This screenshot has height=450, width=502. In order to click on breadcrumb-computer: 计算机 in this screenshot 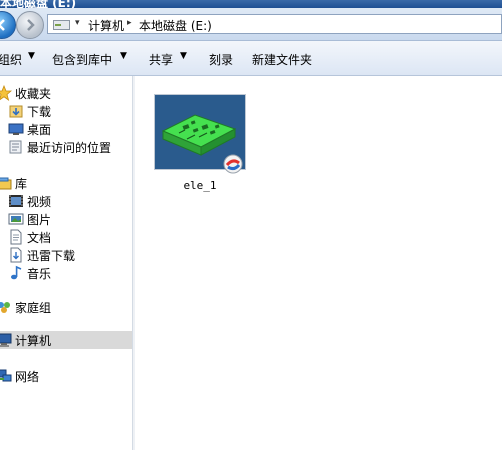, I will do `click(106, 25)`.